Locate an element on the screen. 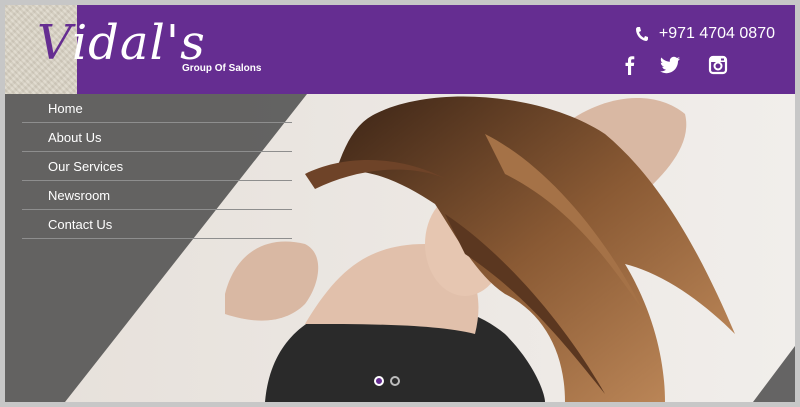  logo: Vidal's is located at coordinates (121, 43).